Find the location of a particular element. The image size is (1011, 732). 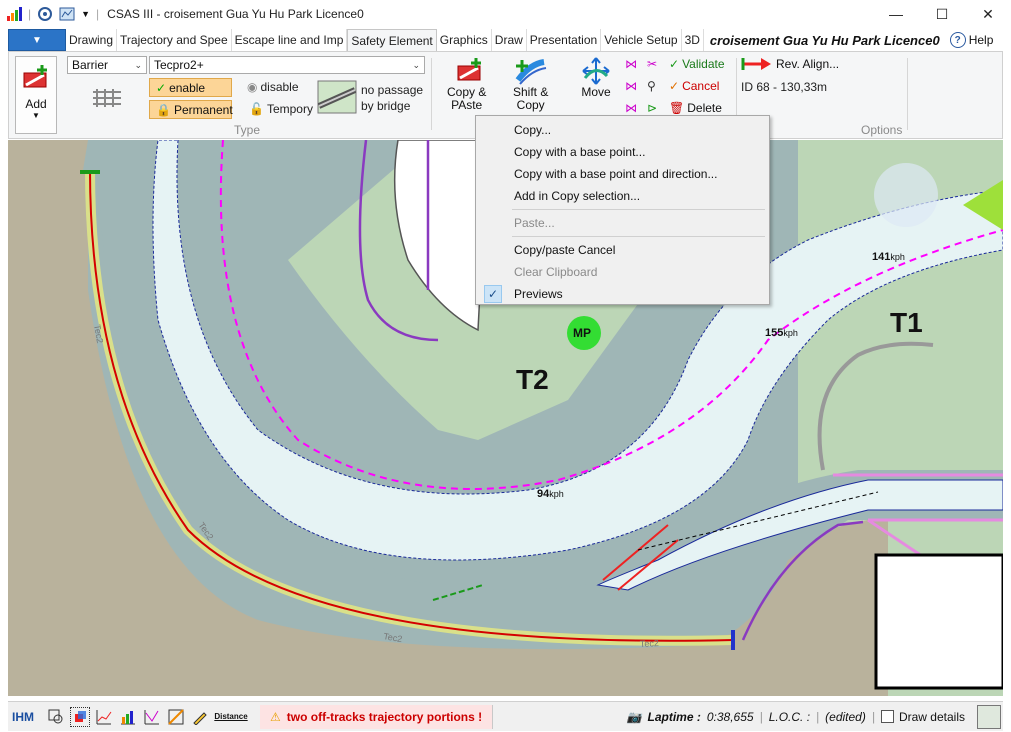

help-button: ? Help is located at coordinates (971, 40).